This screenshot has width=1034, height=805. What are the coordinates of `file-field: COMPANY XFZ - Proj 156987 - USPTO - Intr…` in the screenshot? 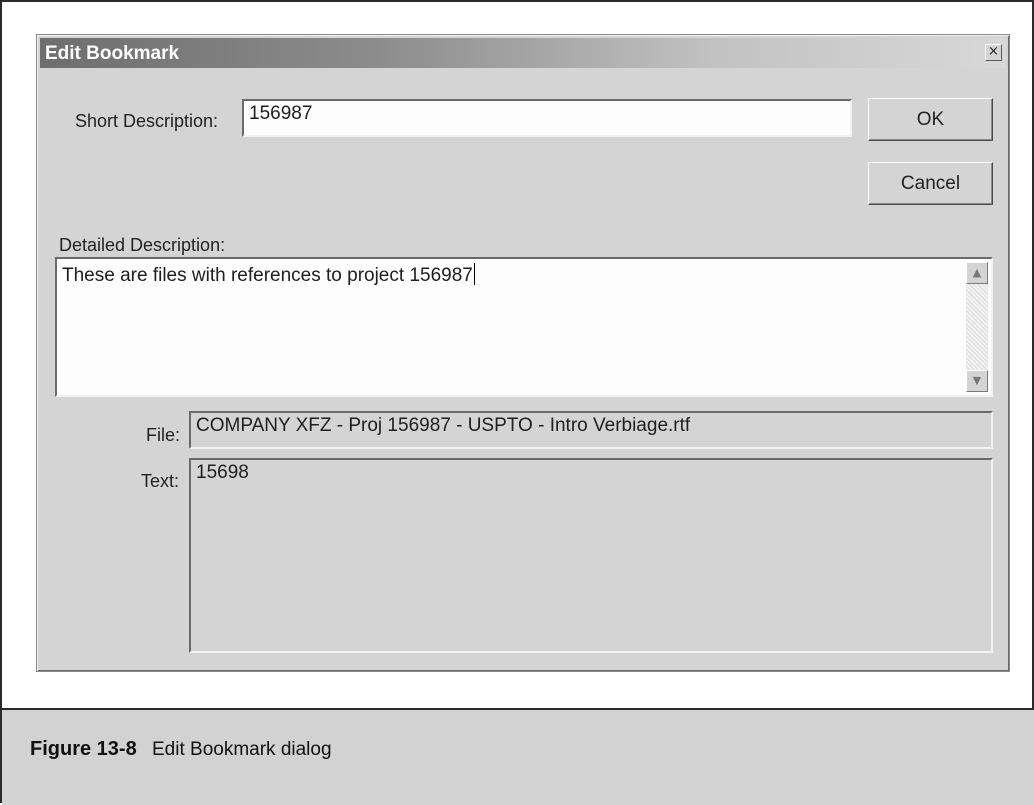 It's located at (591, 430).